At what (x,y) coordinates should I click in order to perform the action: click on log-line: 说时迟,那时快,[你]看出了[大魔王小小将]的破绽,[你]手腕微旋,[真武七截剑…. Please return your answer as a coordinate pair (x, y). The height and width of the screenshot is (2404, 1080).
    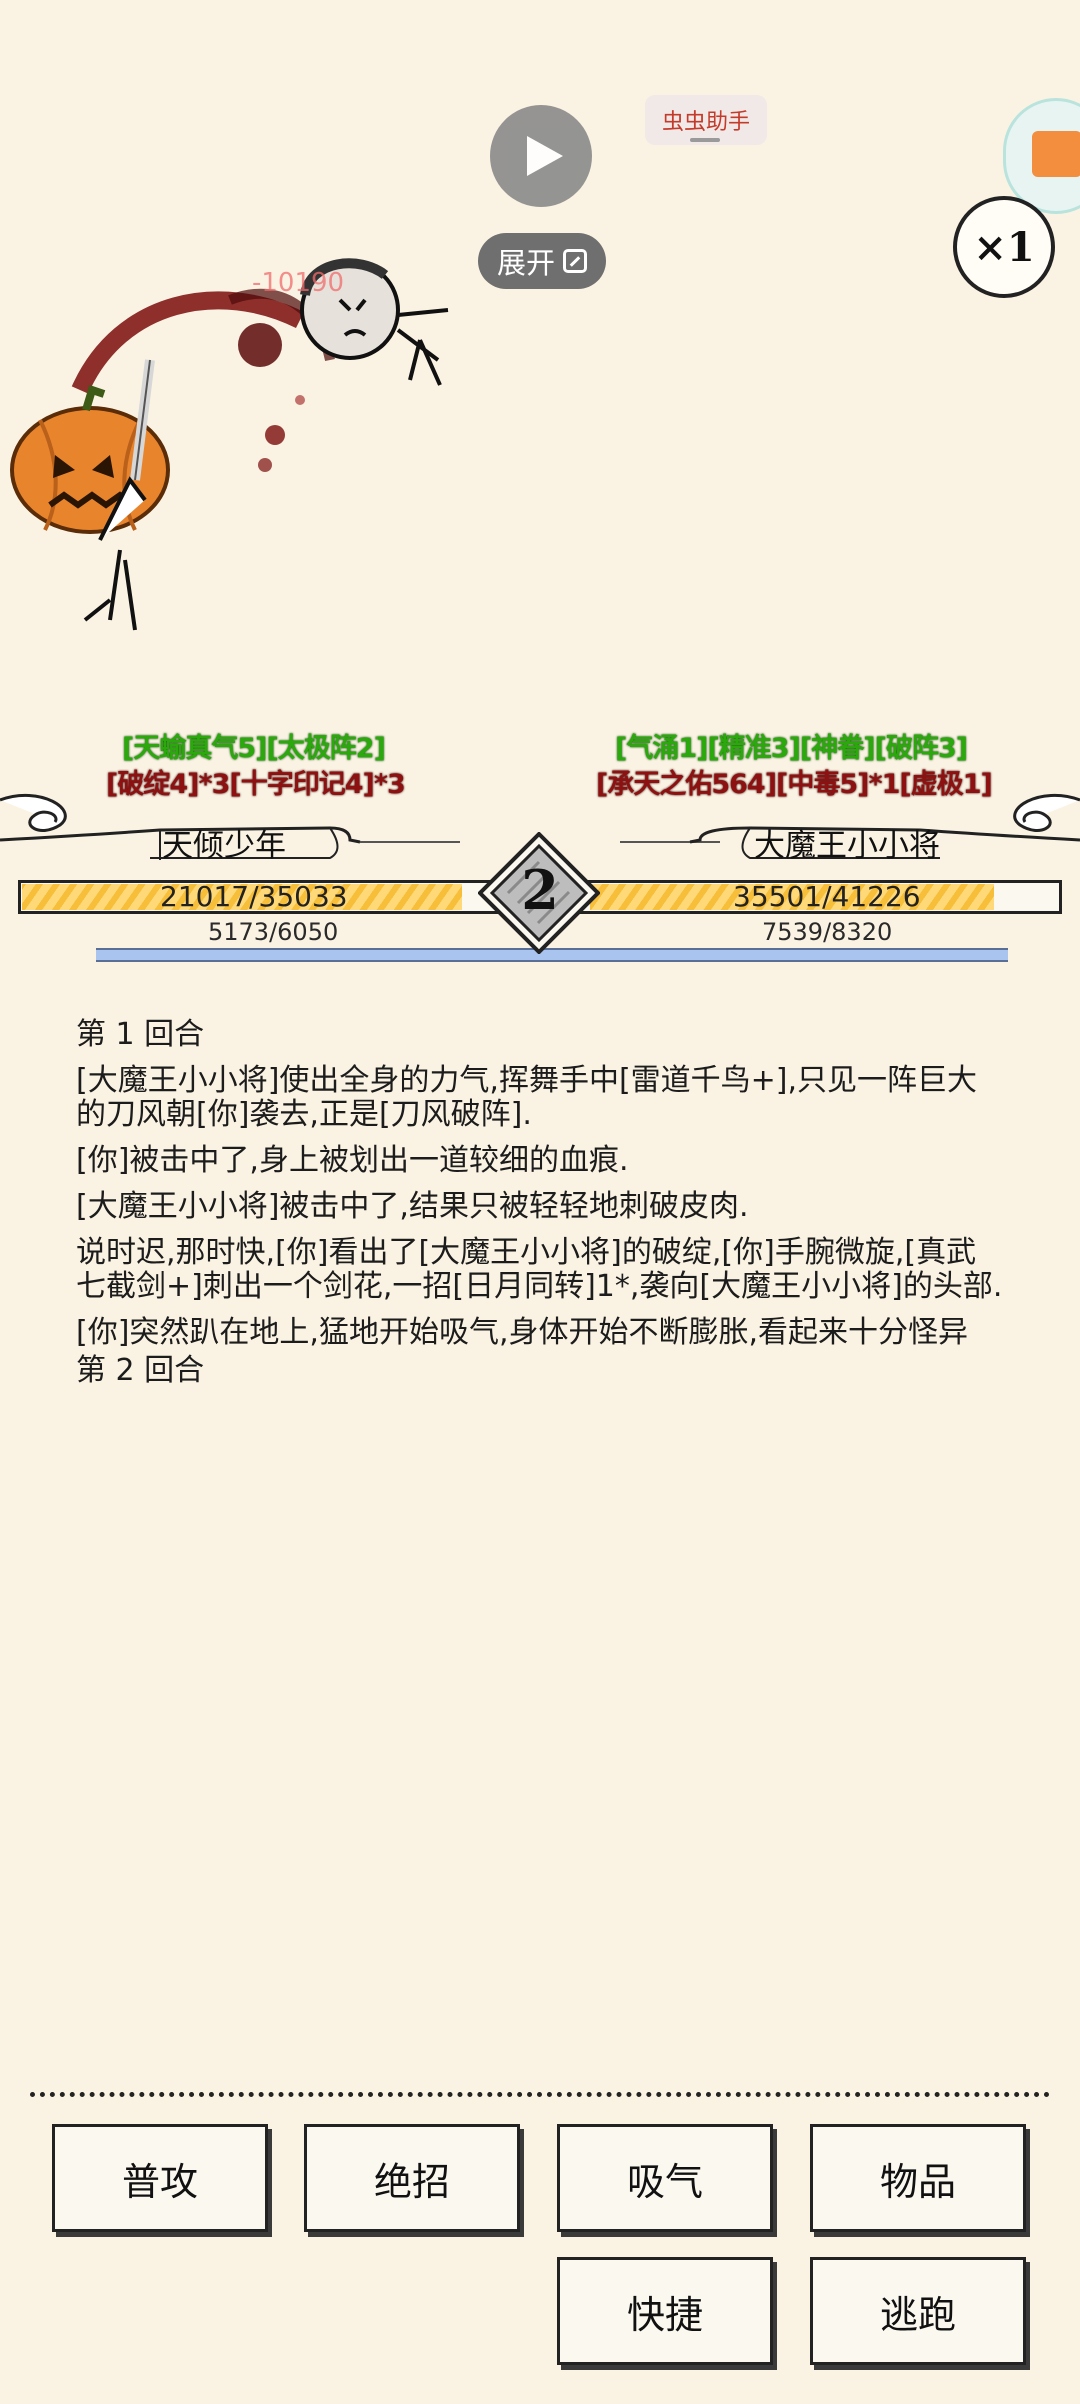
    Looking at the image, I should click on (539, 1269).